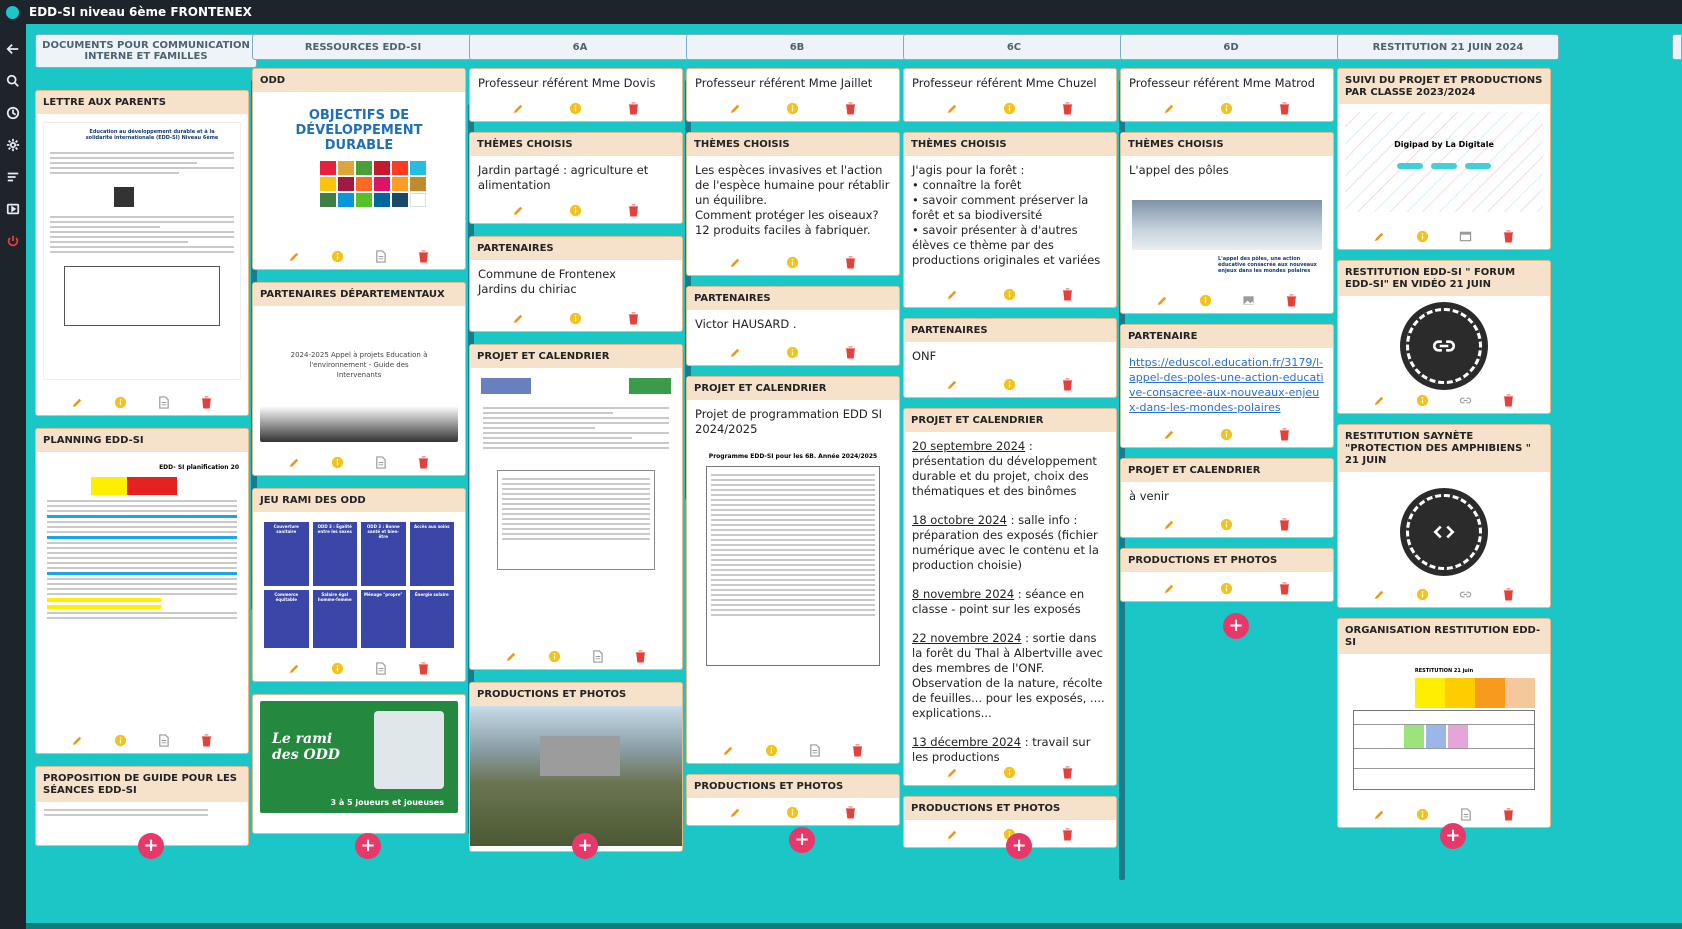  Describe the element at coordinates (1448, 47) in the screenshot. I see `column-title: RESTITUTION 21 JUIN 2024` at that location.